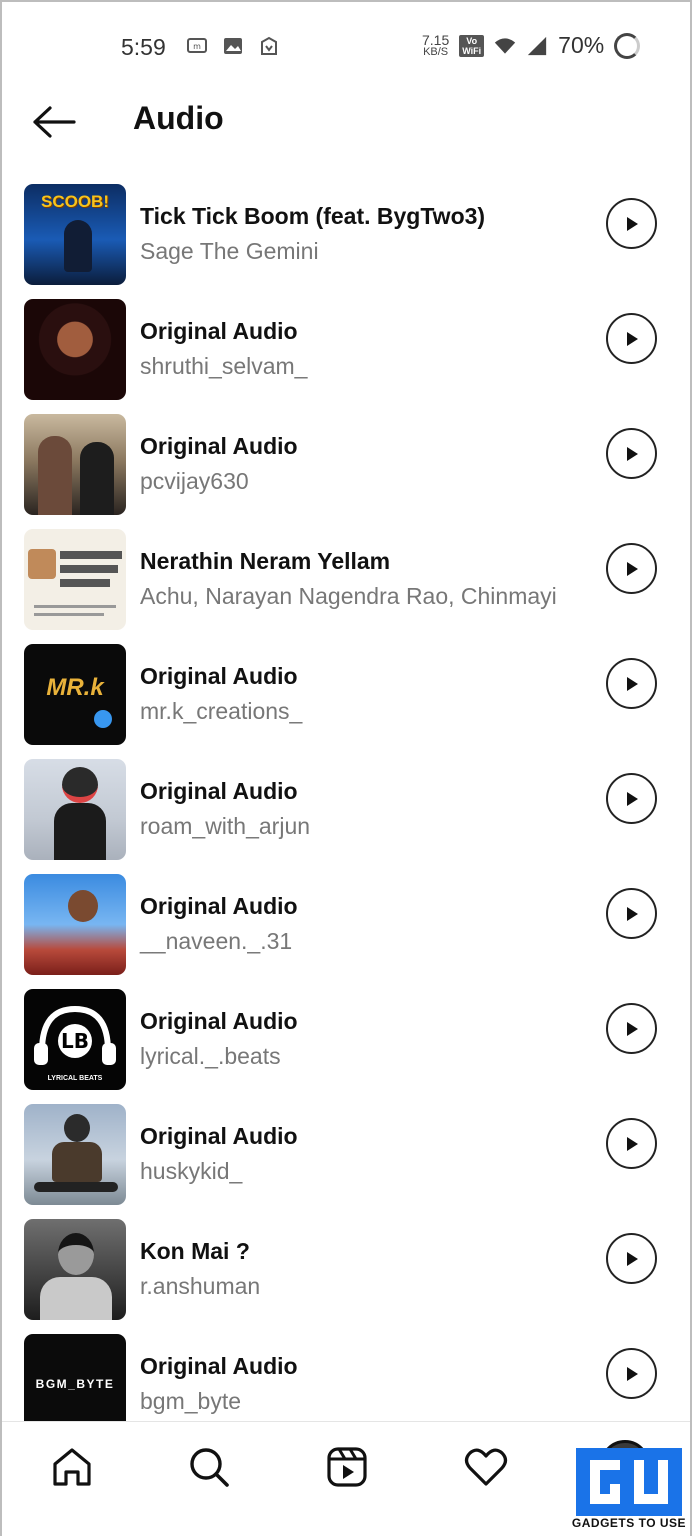  What do you see at coordinates (75, 234) in the screenshot?
I see `album-thumbnail: SCOOB!` at bounding box center [75, 234].